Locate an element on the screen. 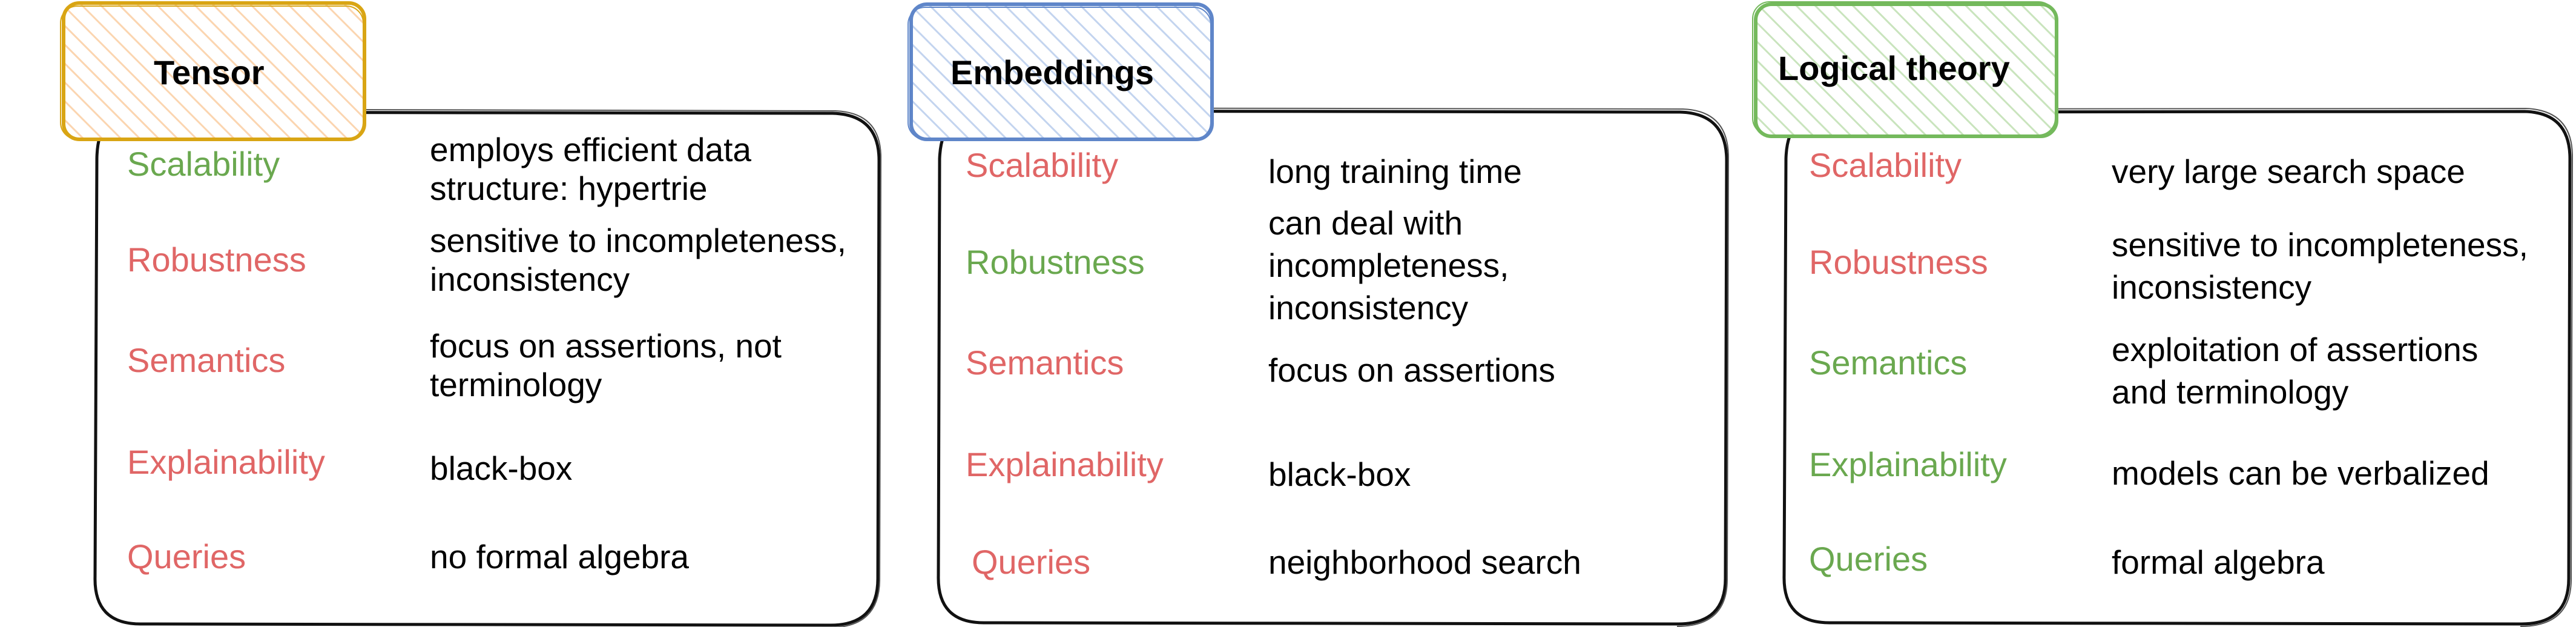  tab-title: Embeddings is located at coordinates (1052, 72).